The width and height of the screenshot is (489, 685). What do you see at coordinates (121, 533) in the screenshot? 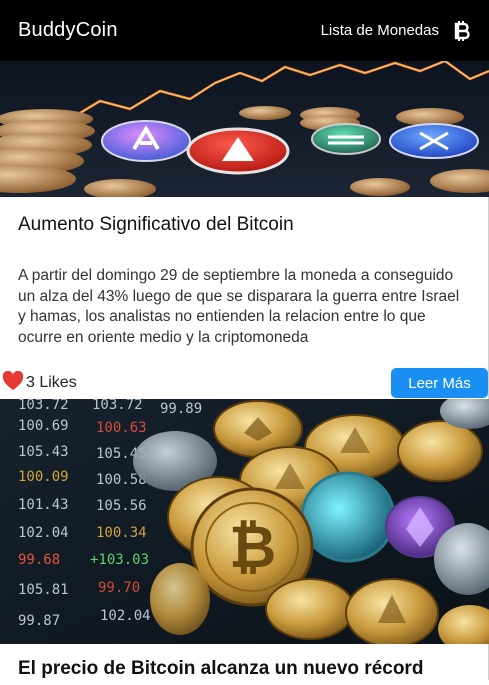
I see `ticker-right-5: 100.34` at bounding box center [121, 533].